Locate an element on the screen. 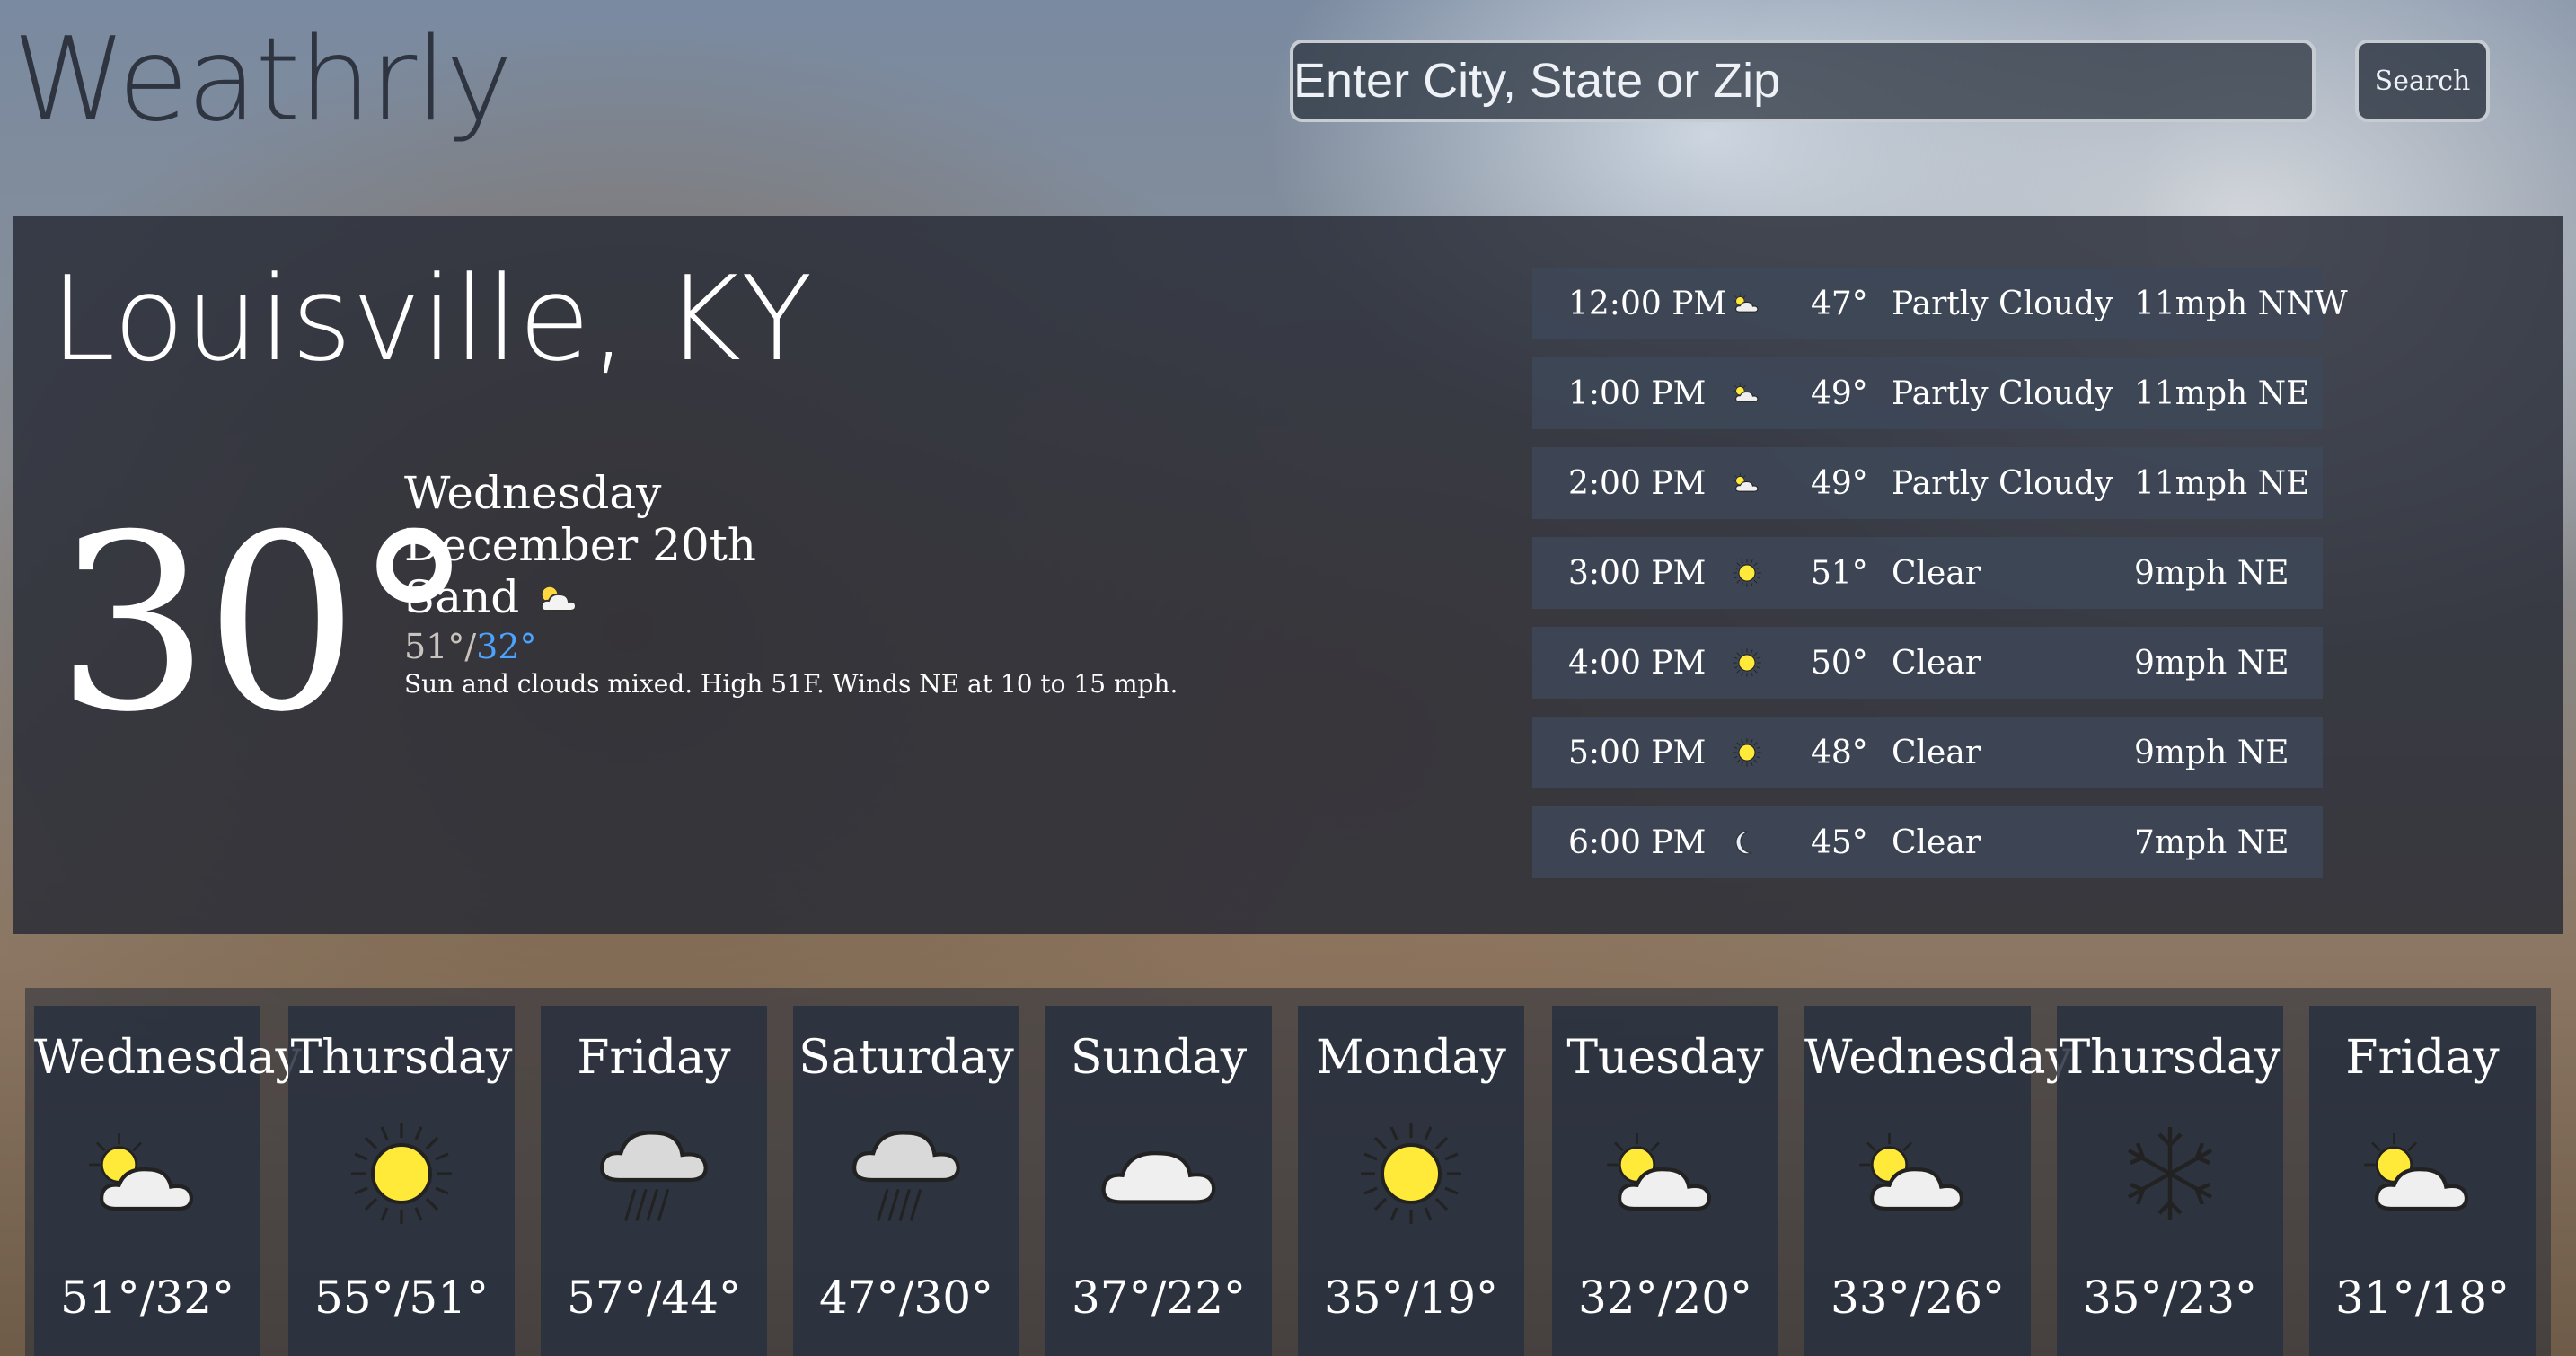  current-date: December 20th is located at coordinates (580, 545).